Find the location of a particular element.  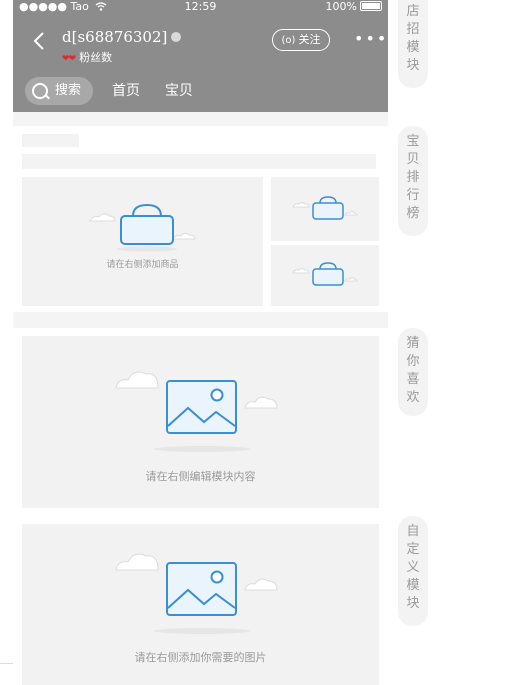

tag-custom-module: 自 定 义 模 块 is located at coordinates (413, 571).